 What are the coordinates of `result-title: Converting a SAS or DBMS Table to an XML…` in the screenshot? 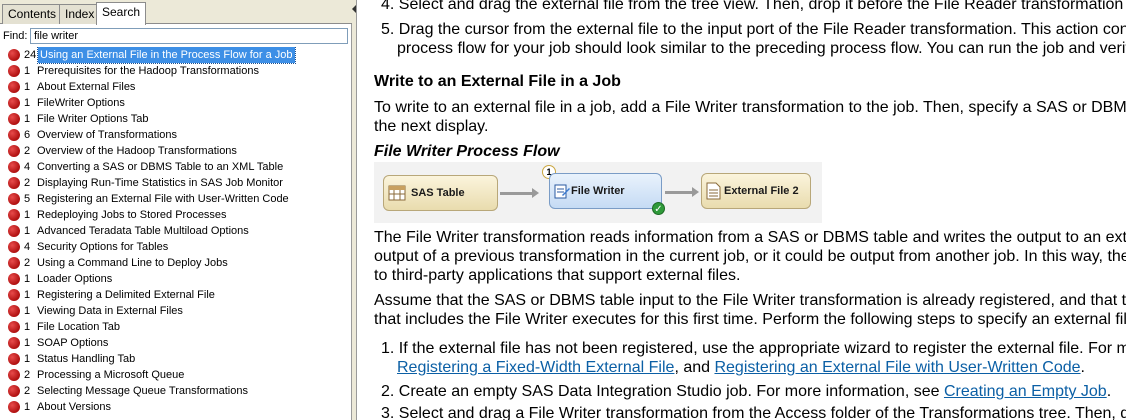 It's located at (160, 167).